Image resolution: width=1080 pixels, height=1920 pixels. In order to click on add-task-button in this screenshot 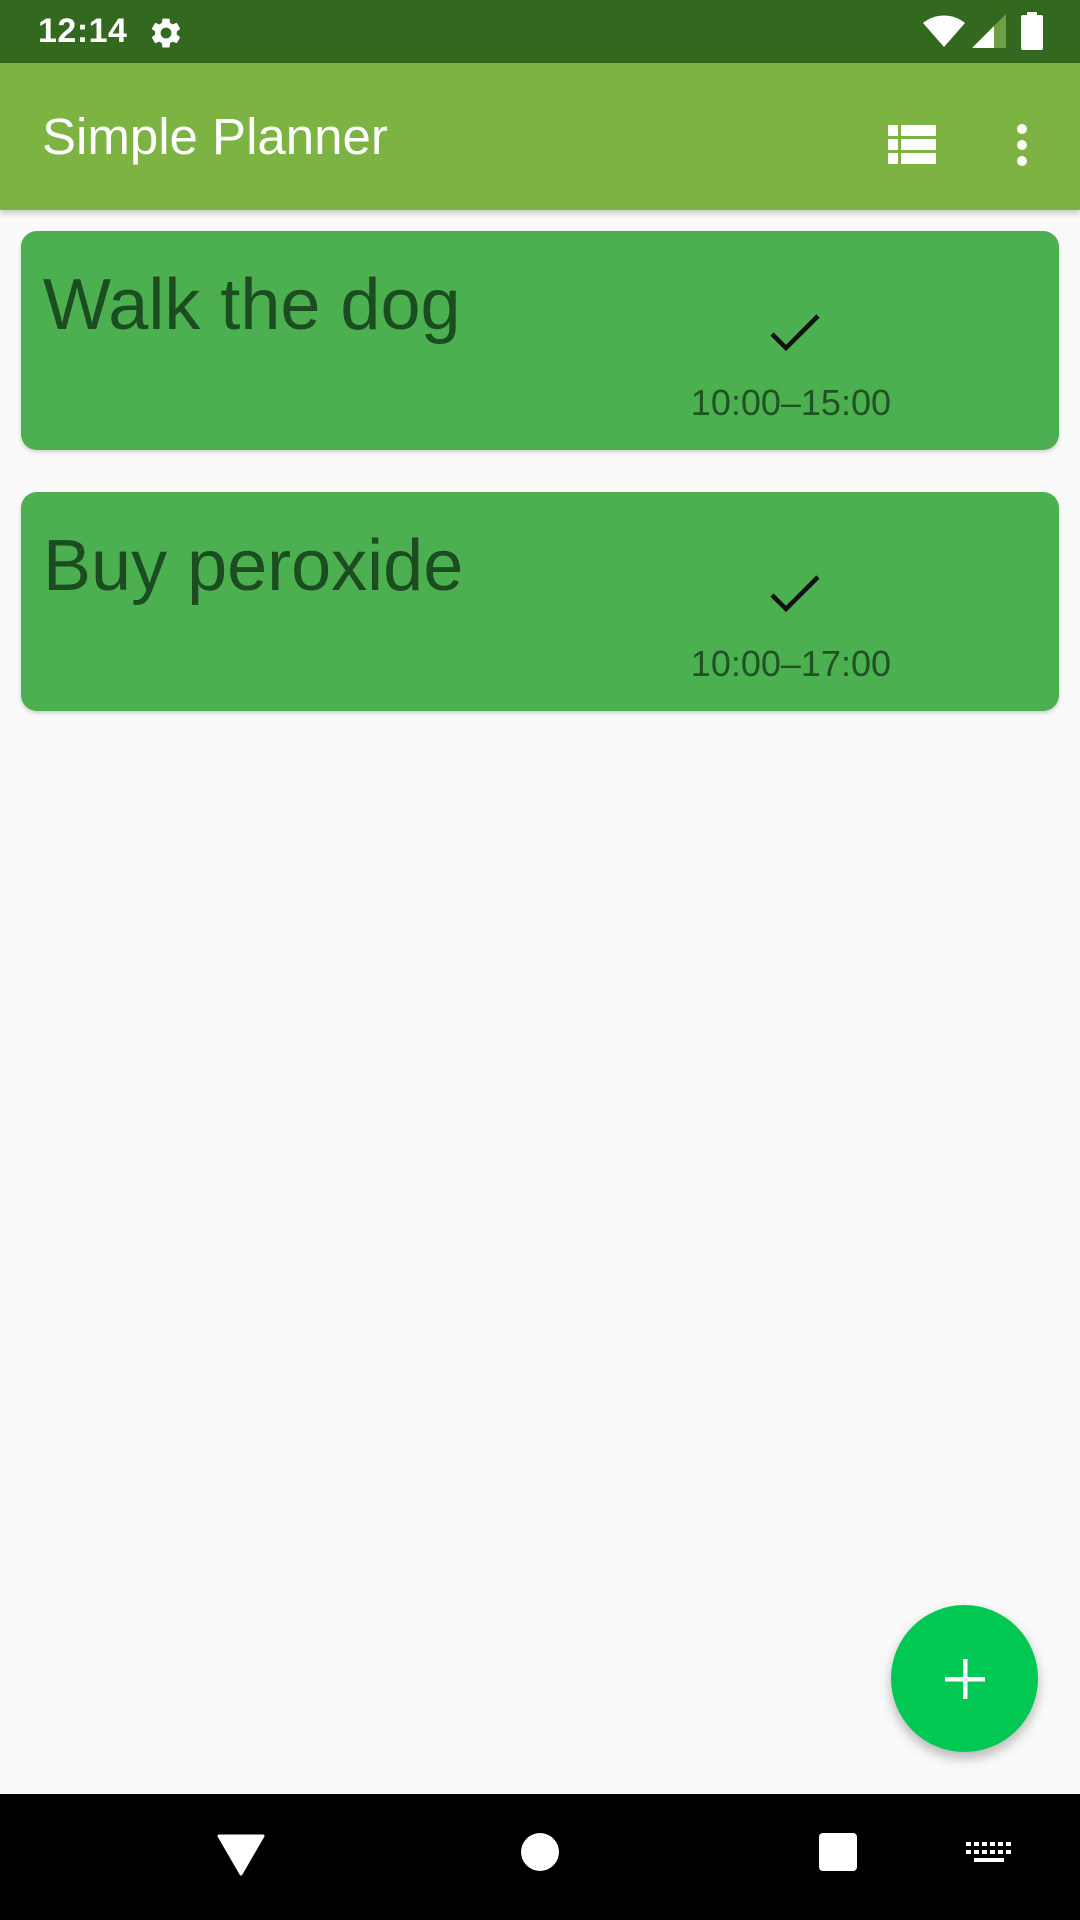, I will do `click(964, 1678)`.